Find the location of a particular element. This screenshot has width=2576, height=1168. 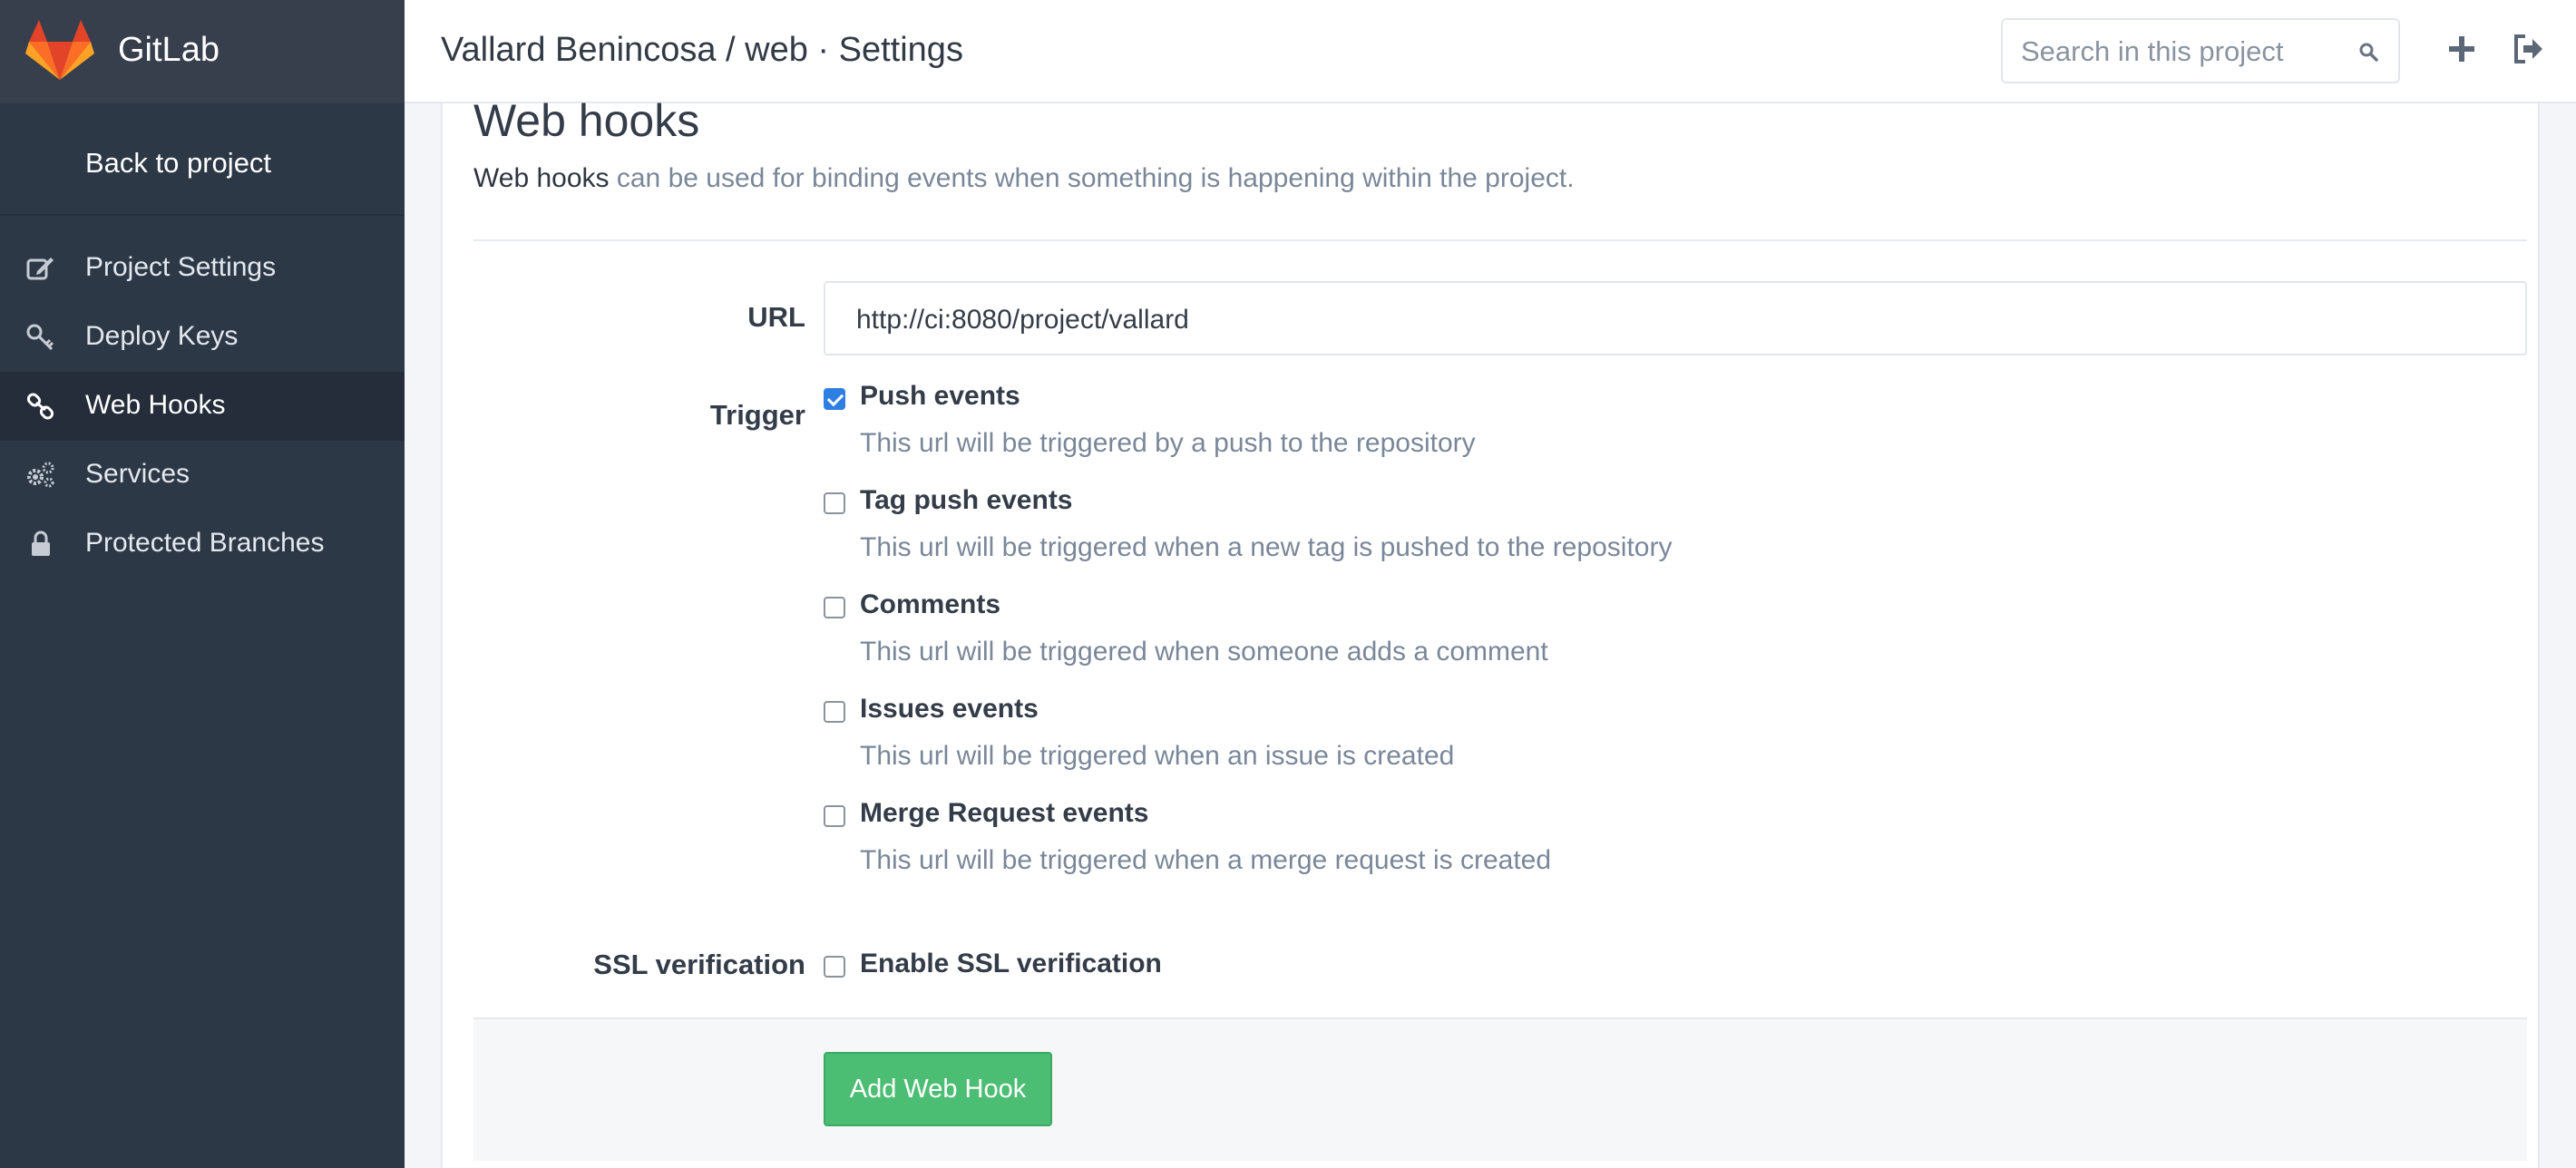

enable-ssl-checkbox is located at coordinates (834, 967).